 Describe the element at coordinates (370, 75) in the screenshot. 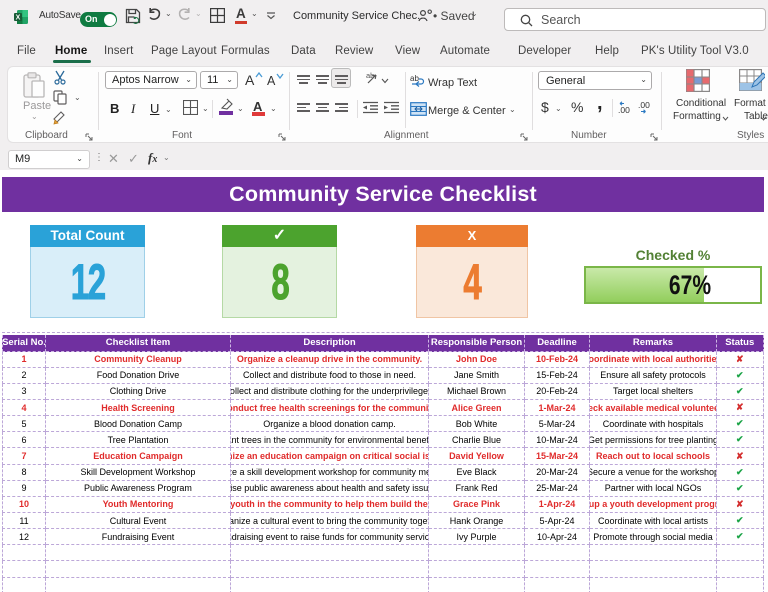

I see `svg-text: ab` at that location.